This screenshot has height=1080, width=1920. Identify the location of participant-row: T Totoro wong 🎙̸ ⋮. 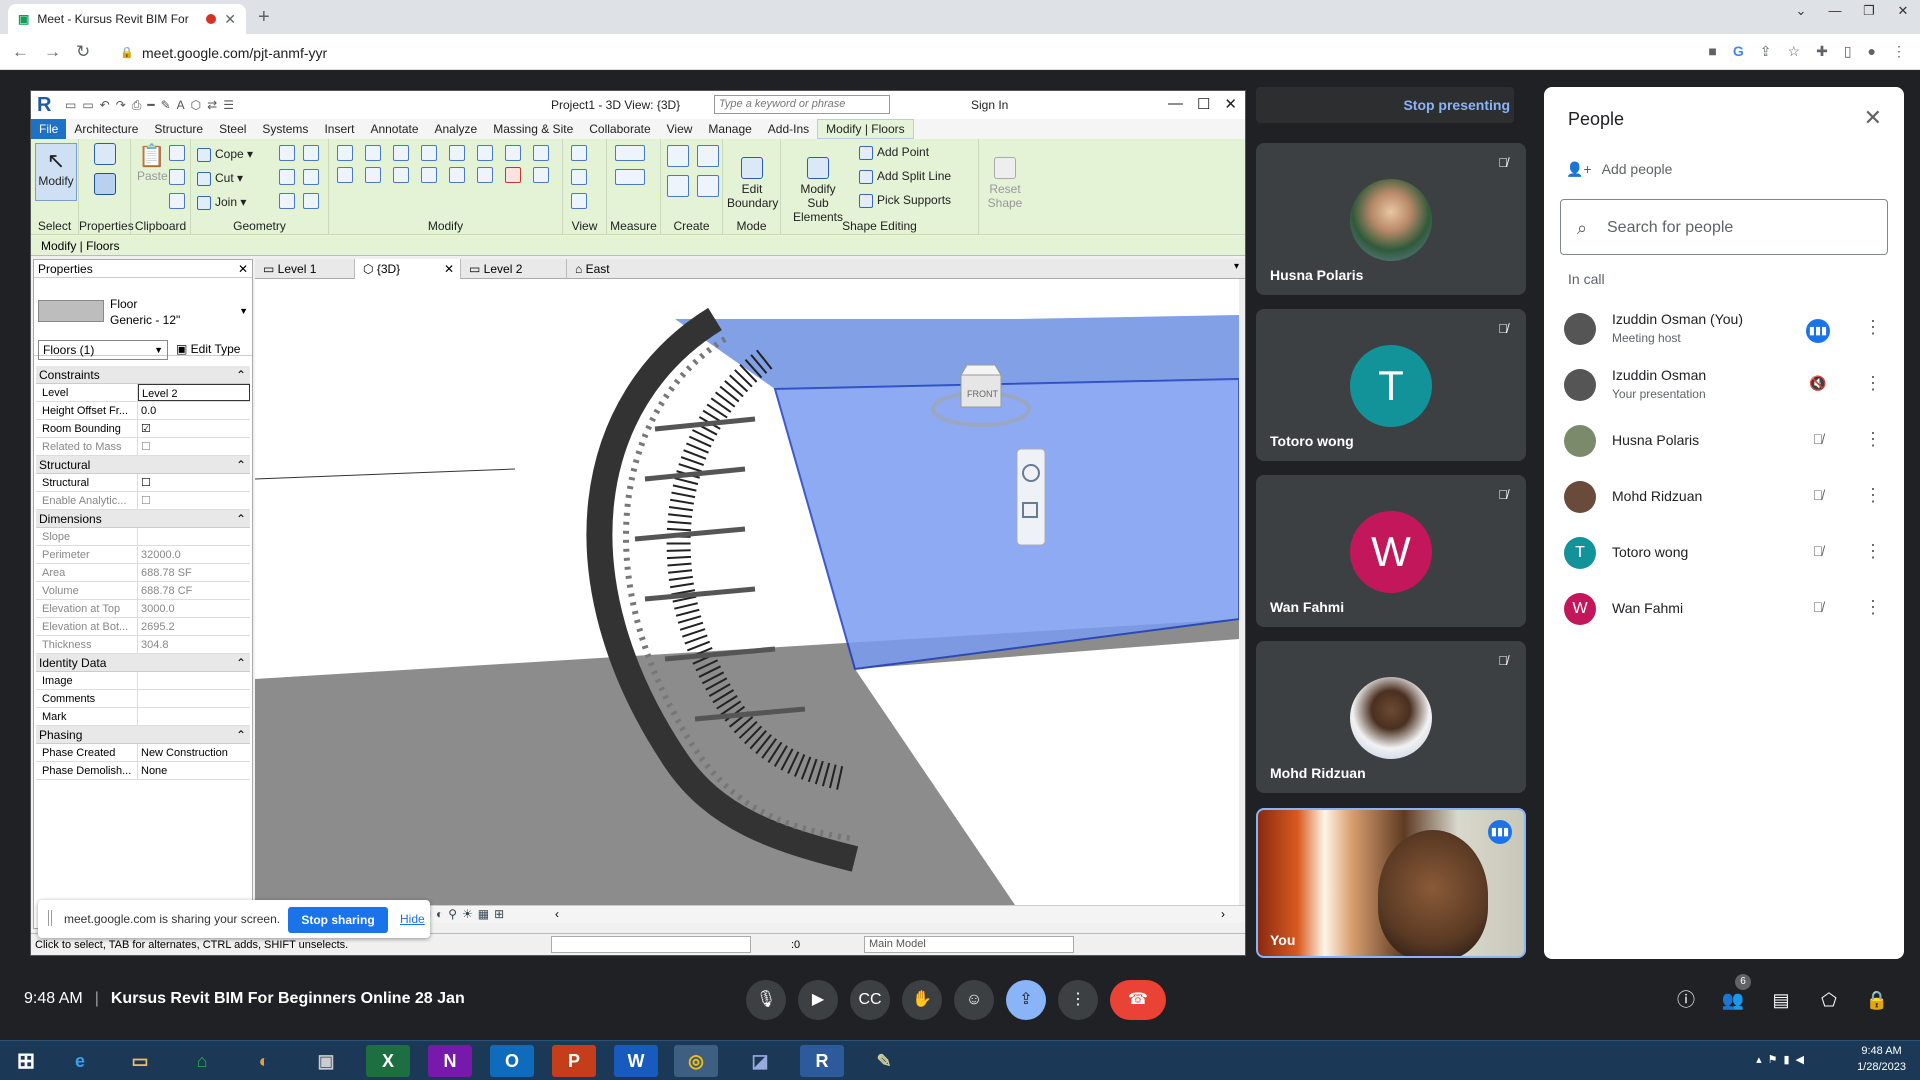
(1724, 553).